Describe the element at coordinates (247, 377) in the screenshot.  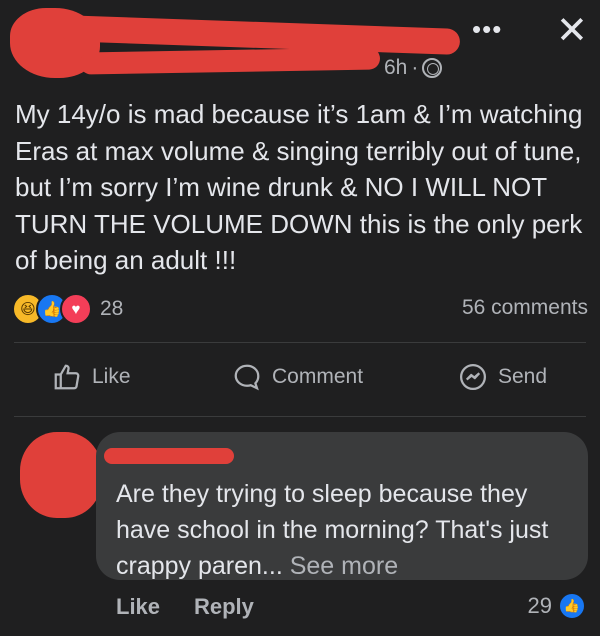
I see `comment-icon` at that location.